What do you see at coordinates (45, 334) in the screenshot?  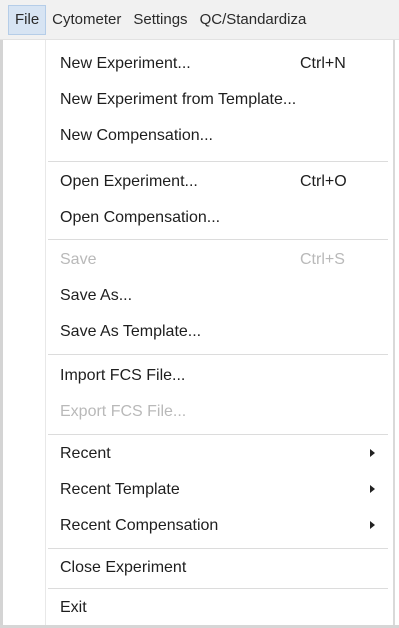 I see `gutter-divider` at bounding box center [45, 334].